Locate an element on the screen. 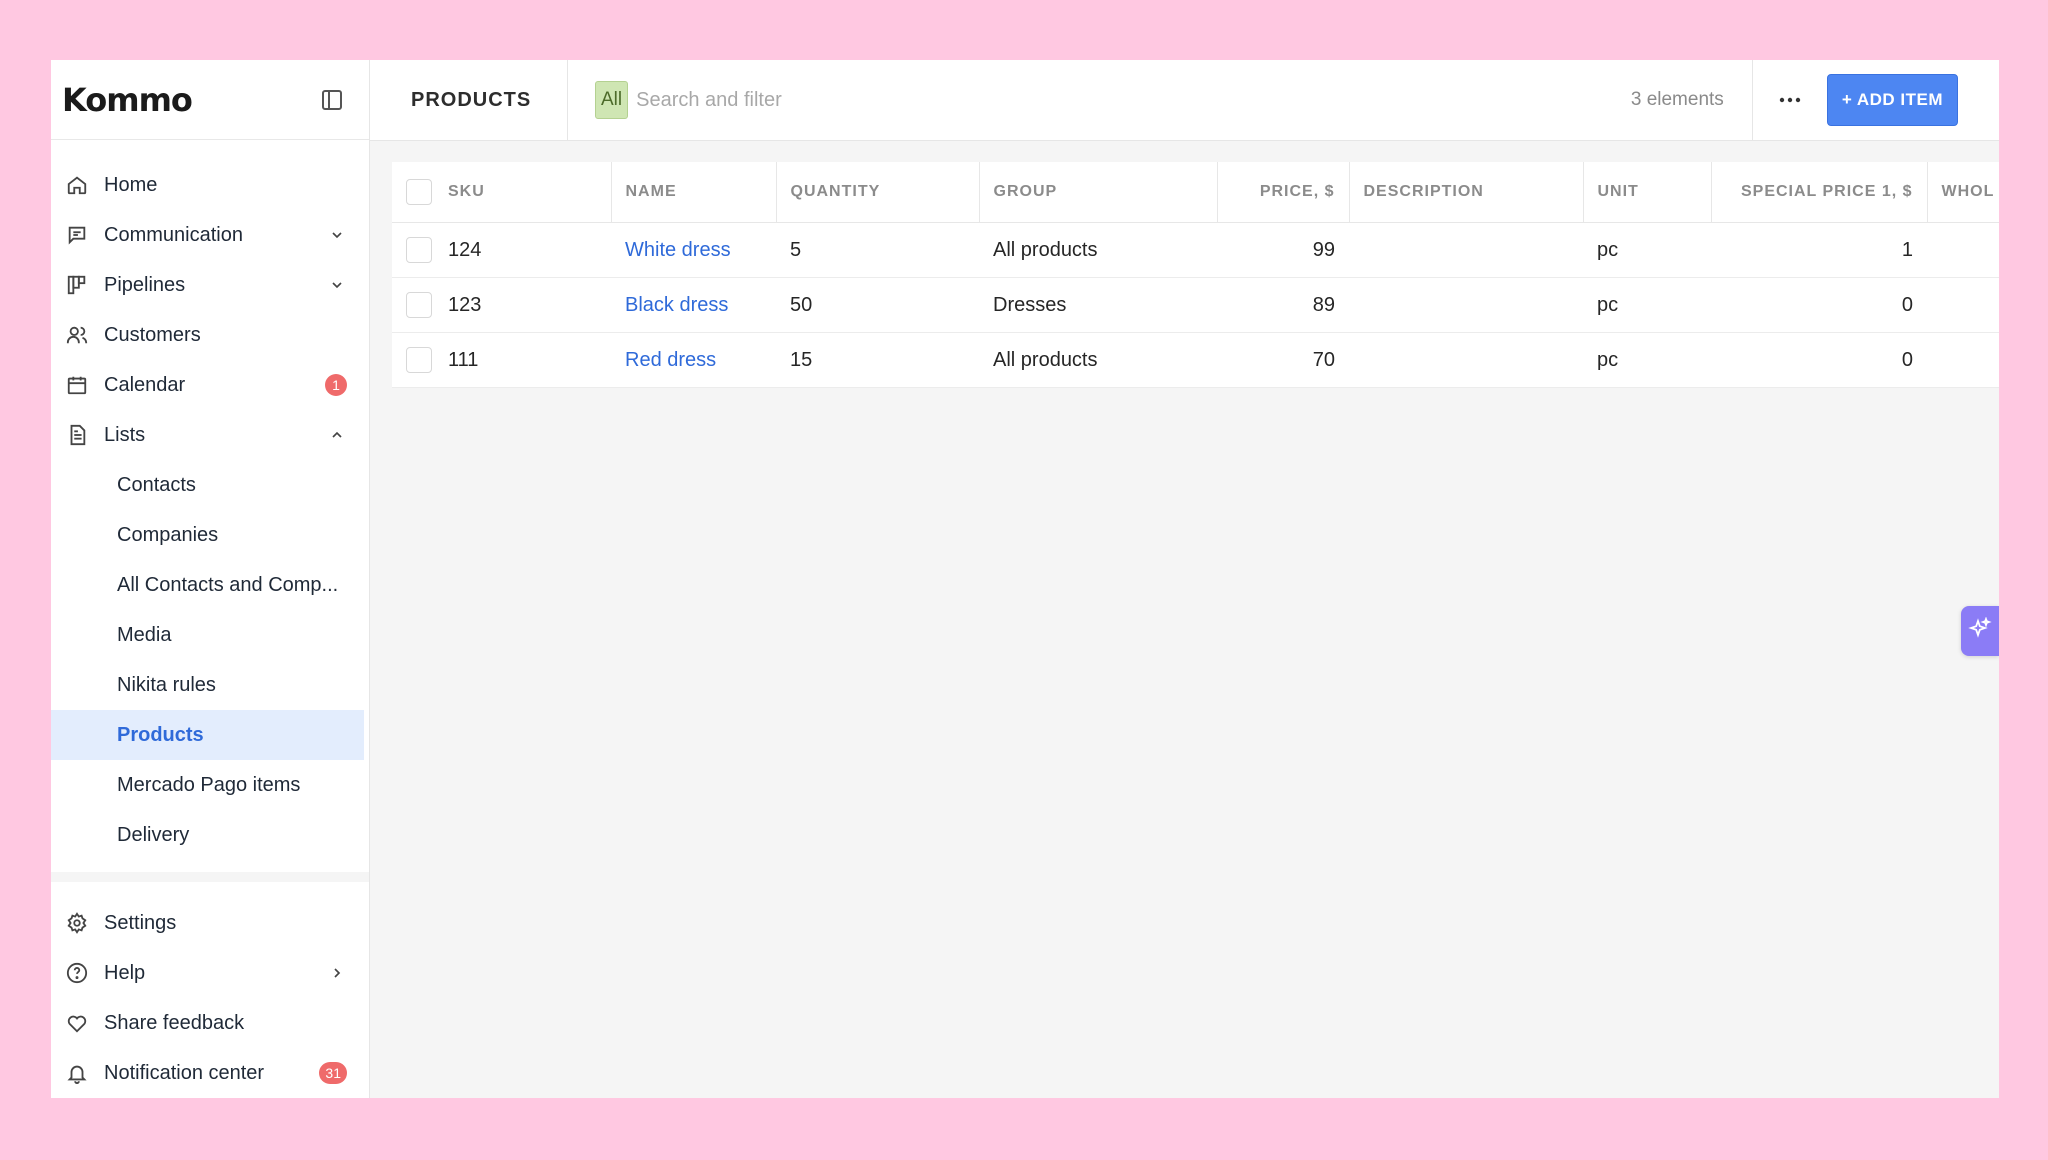  price-cell: 99 is located at coordinates (1283, 250).